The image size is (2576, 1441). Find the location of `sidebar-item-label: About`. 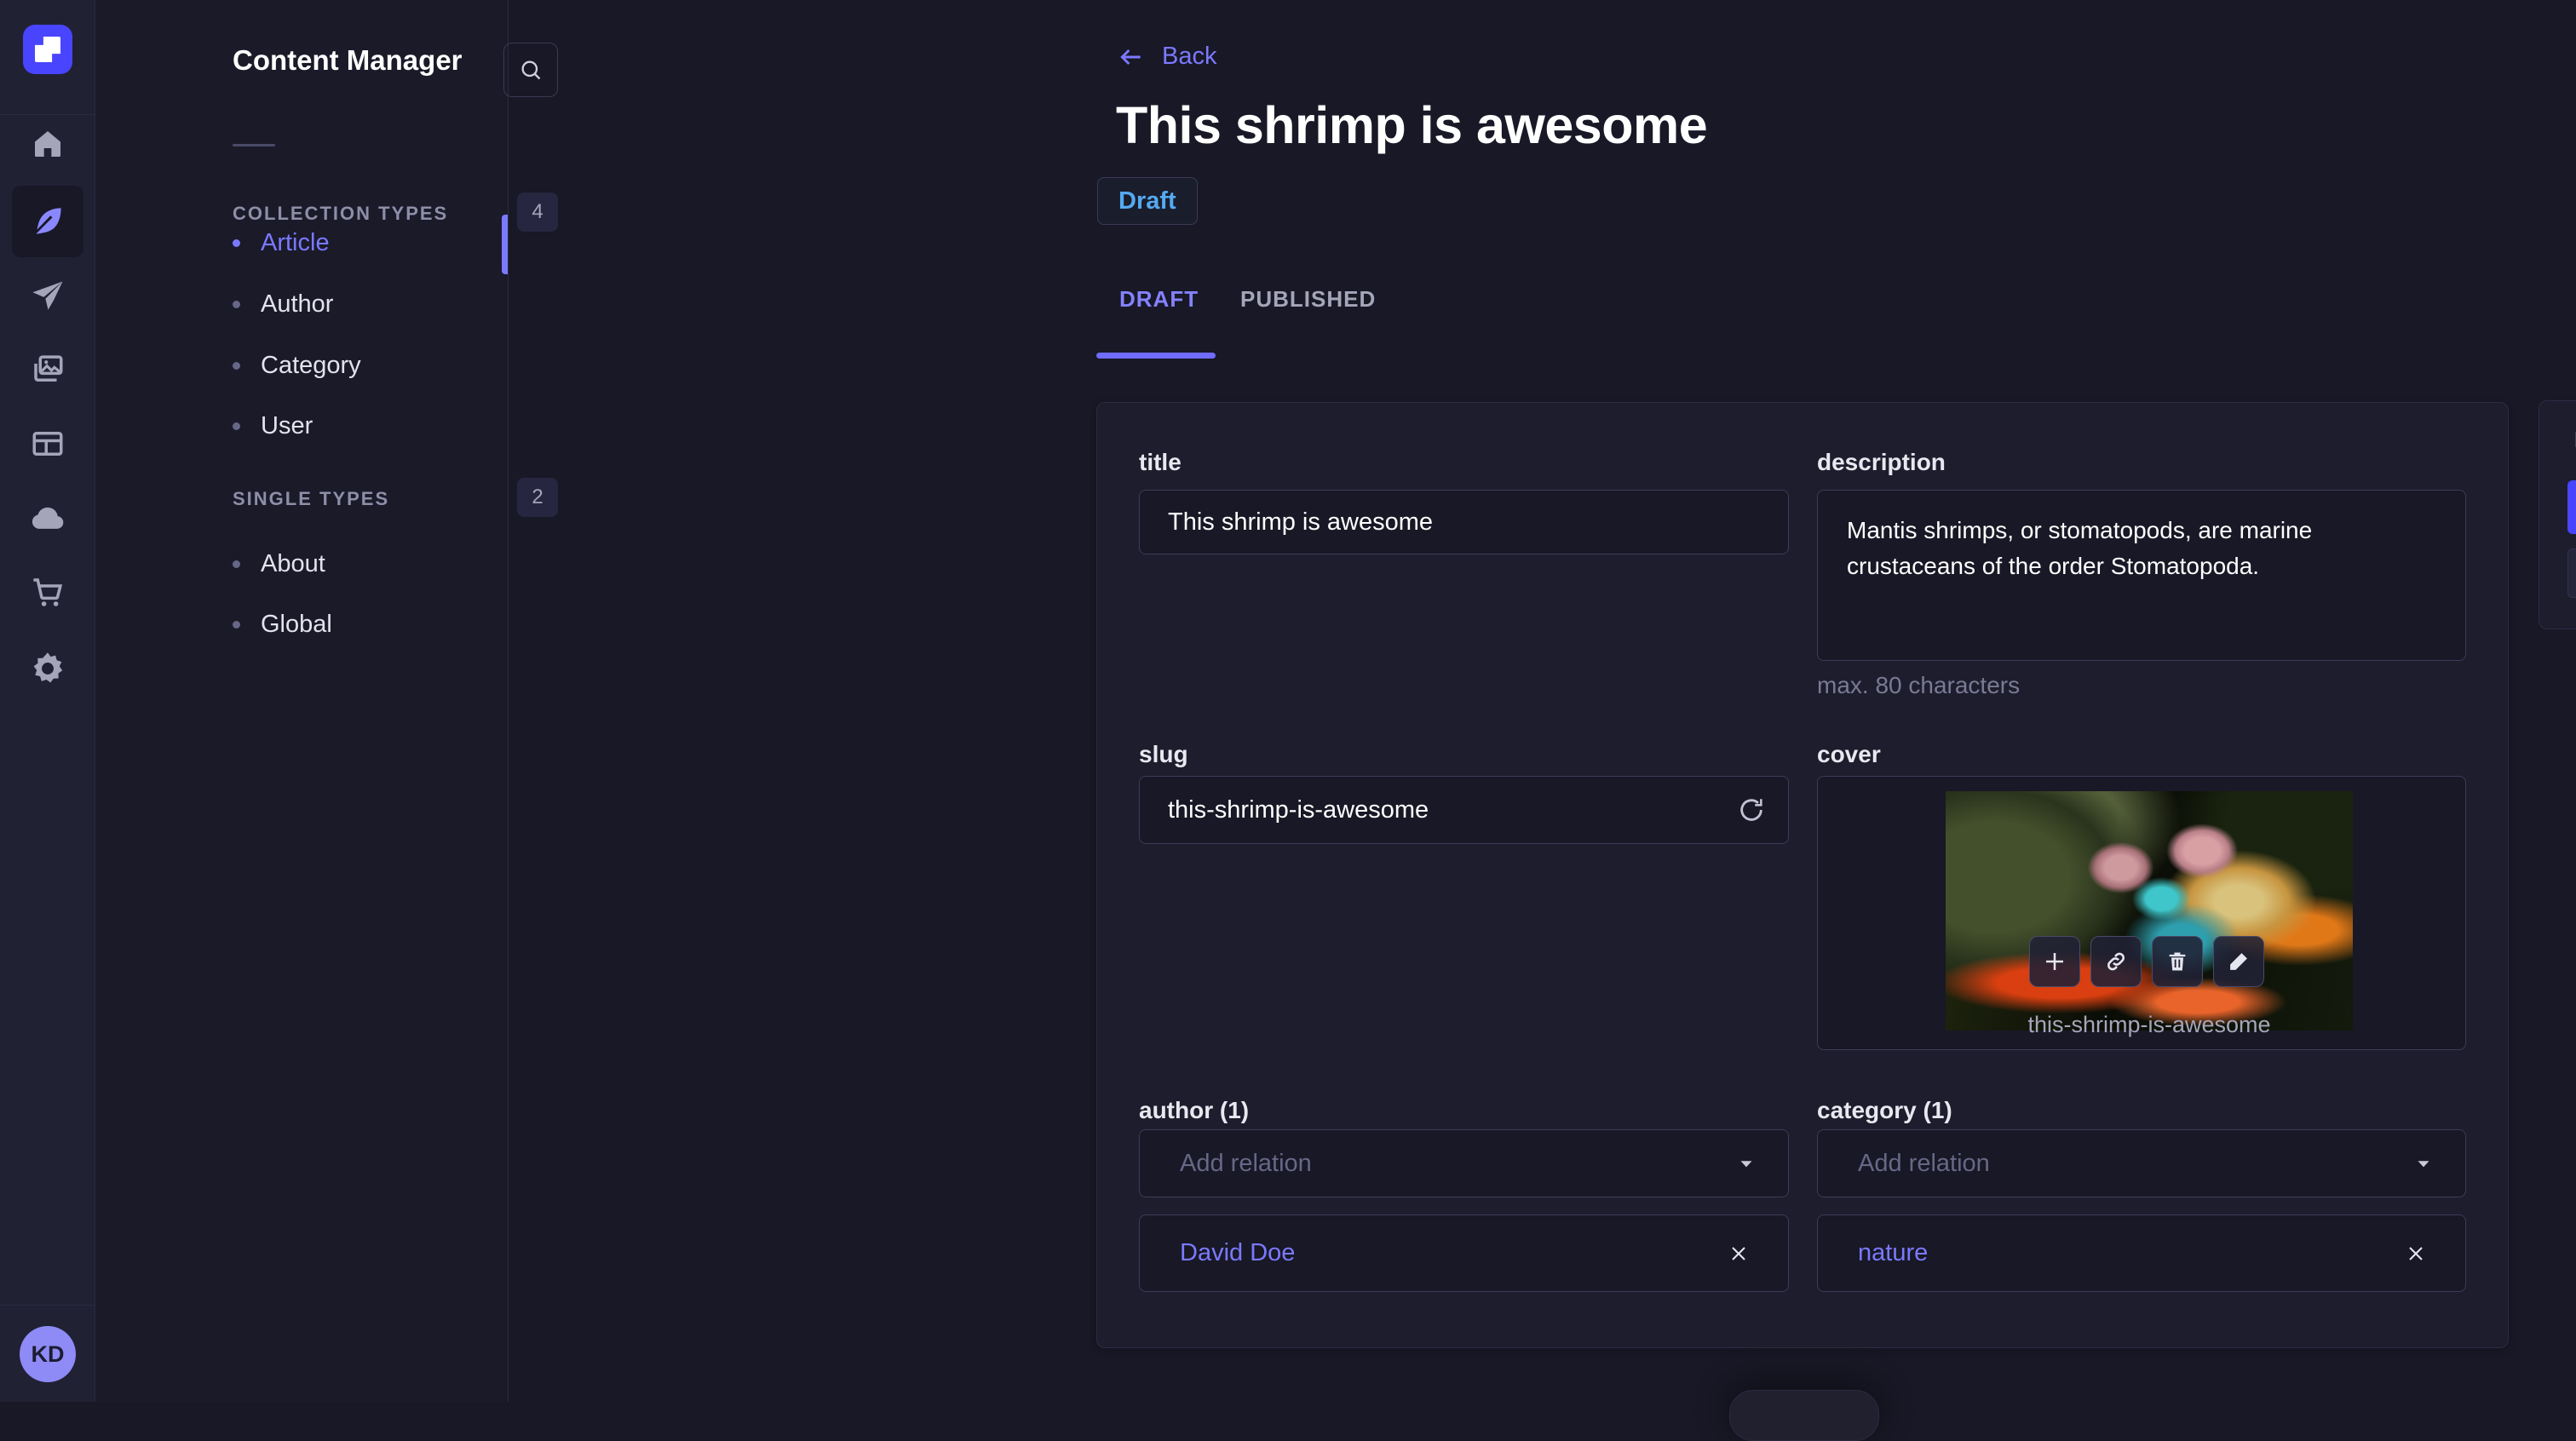

sidebar-item-label: About is located at coordinates (293, 563).